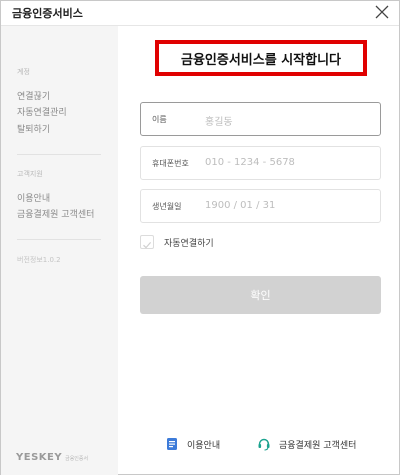 The height and width of the screenshot is (475, 400). Describe the element at coordinates (264, 444) in the screenshot. I see `headset-icon` at that location.